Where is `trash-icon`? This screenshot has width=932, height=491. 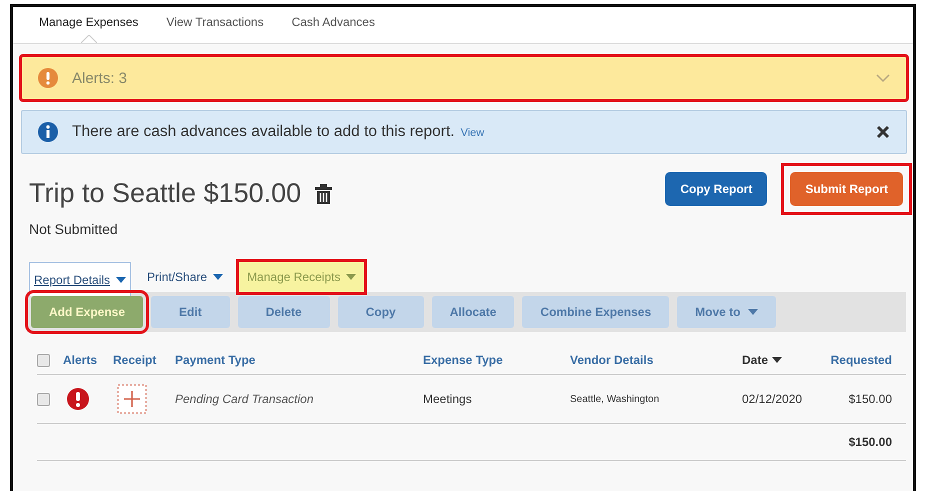 trash-icon is located at coordinates (323, 194).